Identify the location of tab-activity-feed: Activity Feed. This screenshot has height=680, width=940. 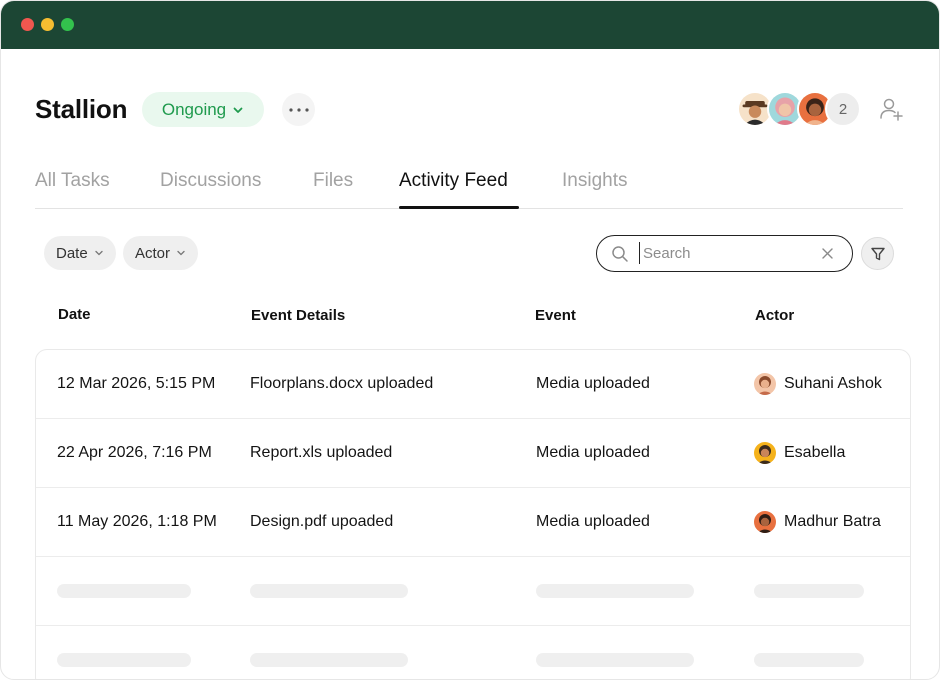
(453, 181).